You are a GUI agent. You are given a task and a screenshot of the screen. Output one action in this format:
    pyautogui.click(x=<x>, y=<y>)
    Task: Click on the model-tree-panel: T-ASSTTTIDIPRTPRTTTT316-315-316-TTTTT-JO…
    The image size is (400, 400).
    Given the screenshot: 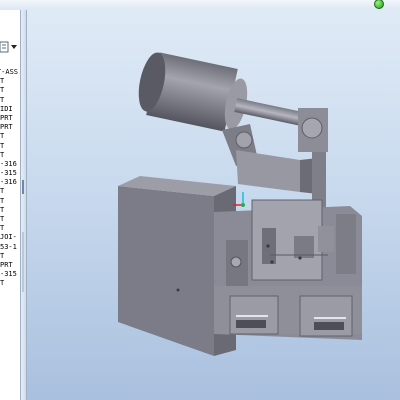 What is the action you would take?
    pyautogui.click(x=10, y=205)
    